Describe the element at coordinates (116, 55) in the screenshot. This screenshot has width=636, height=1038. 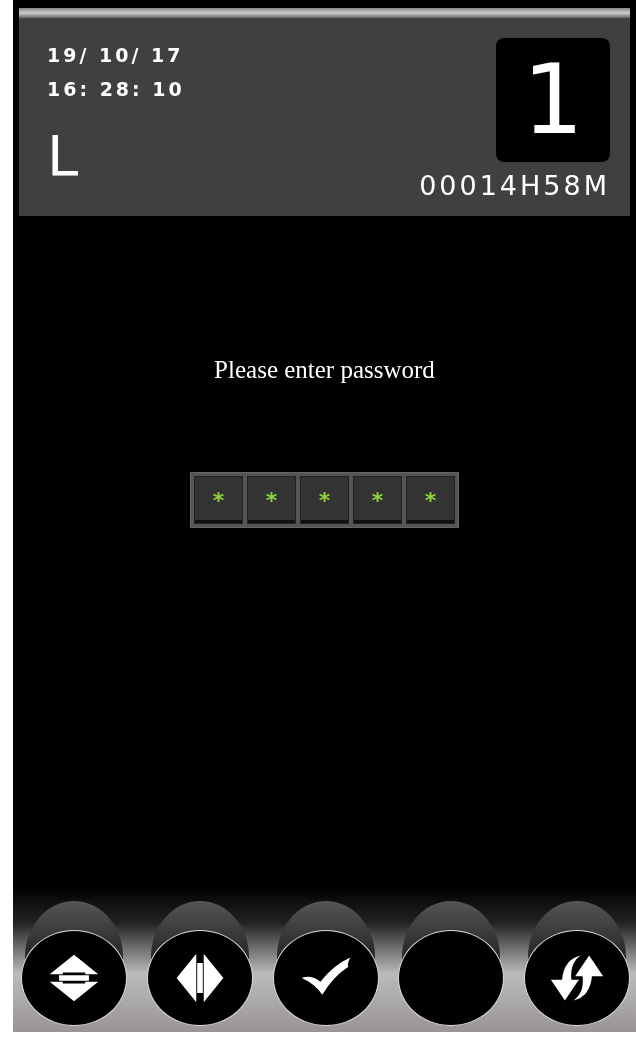
I see `date-text: 19/ 10/ 17` at that location.